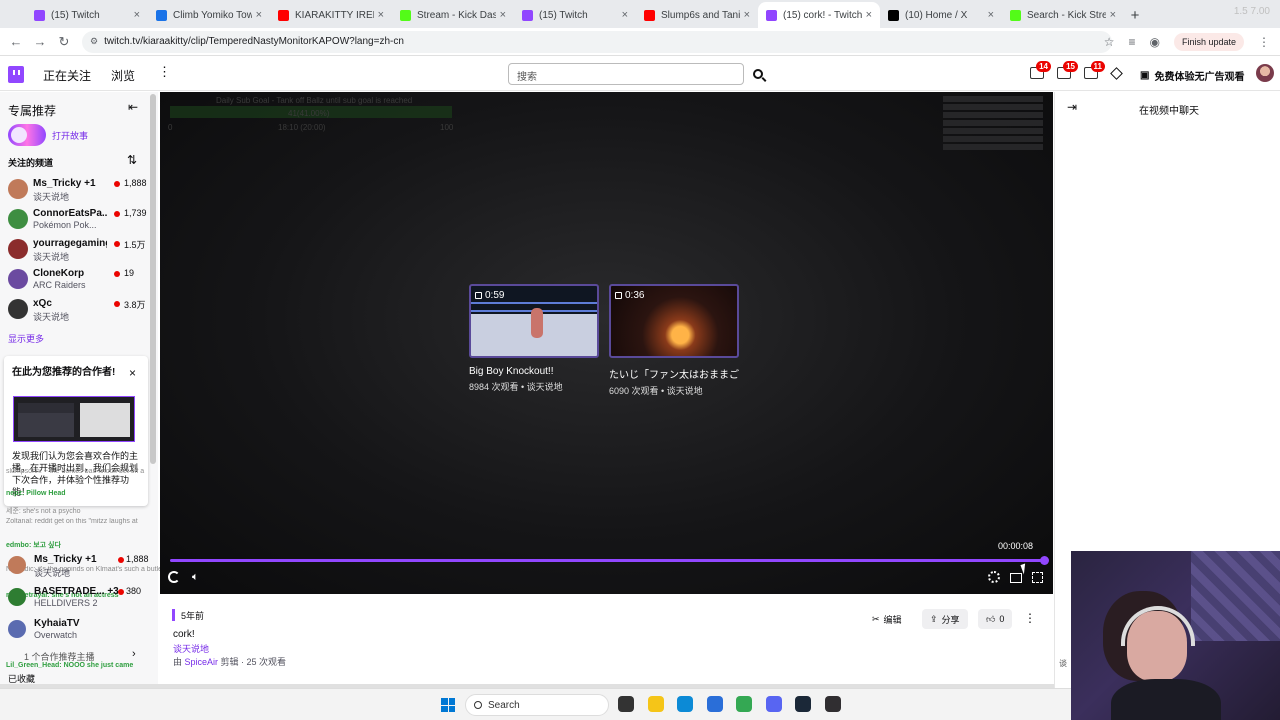 The image size is (1280, 720). Describe the element at coordinates (1044, 560) in the screenshot. I see `seek-handle` at that location.